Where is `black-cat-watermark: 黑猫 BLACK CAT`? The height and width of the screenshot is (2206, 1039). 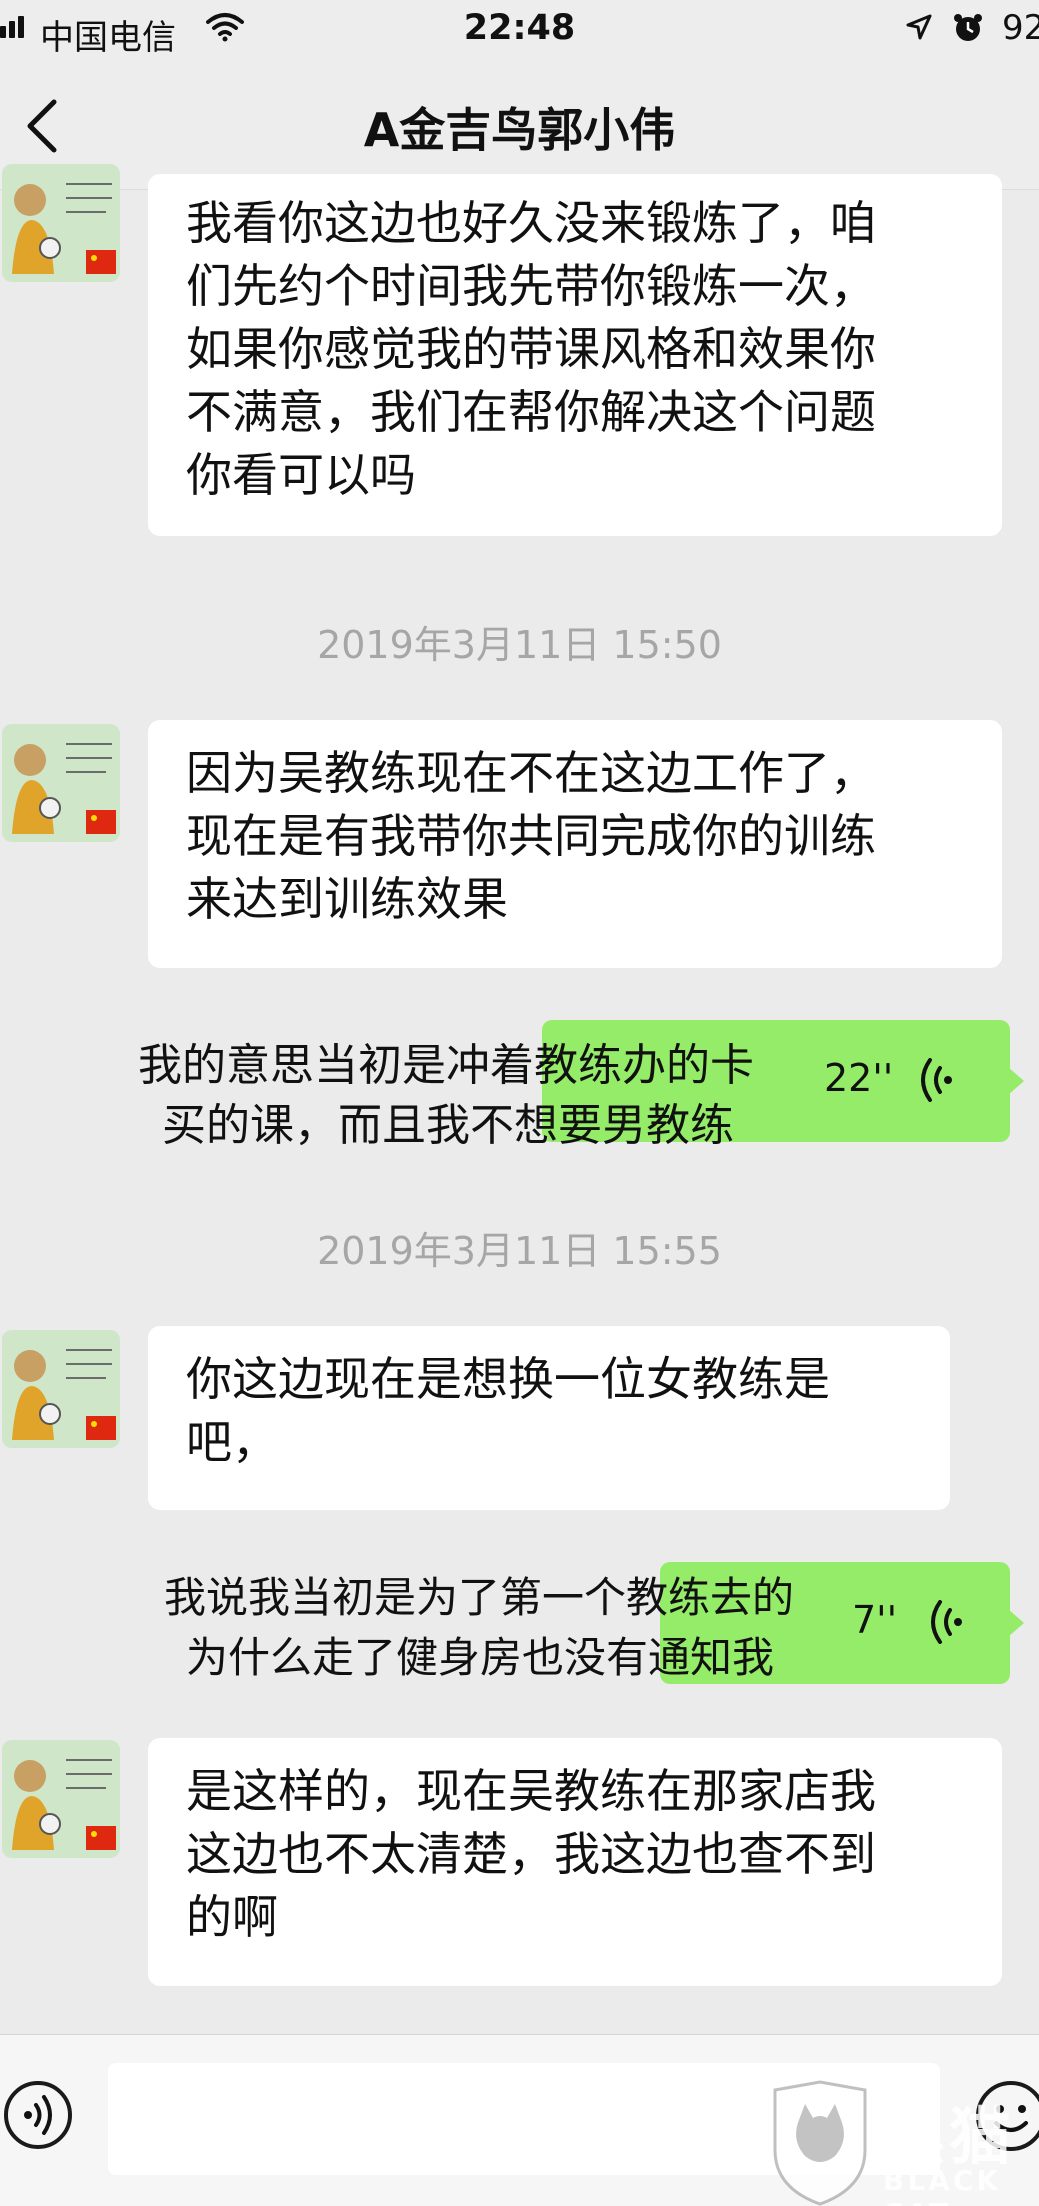
black-cat-watermark: 黑猫 BLACK CAT is located at coordinates (902, 2143).